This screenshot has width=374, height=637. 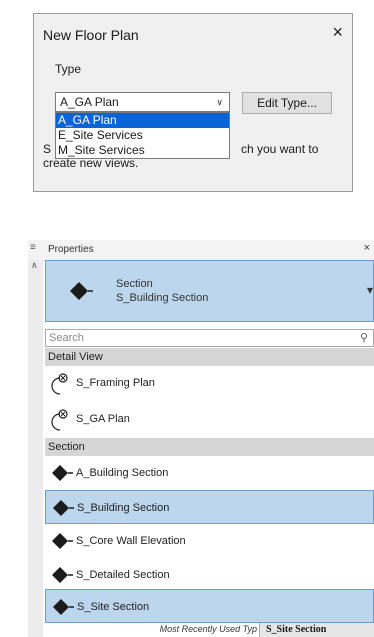 I want to click on item-label: A_Building Section, so click(x=122, y=473).